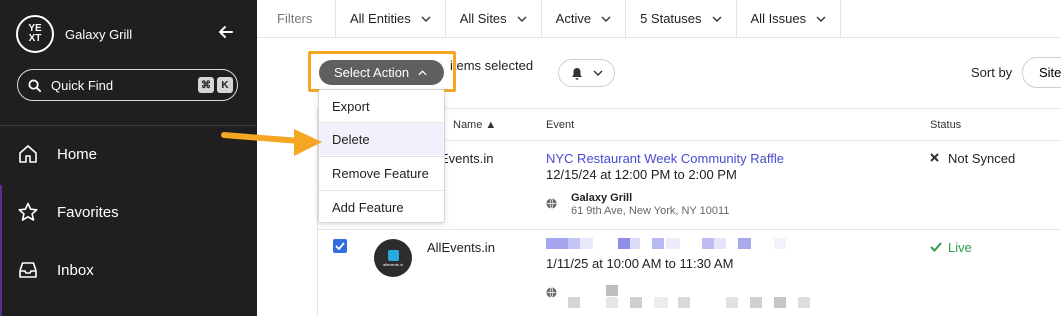  I want to click on filters-label: Filters, so click(295, 18).